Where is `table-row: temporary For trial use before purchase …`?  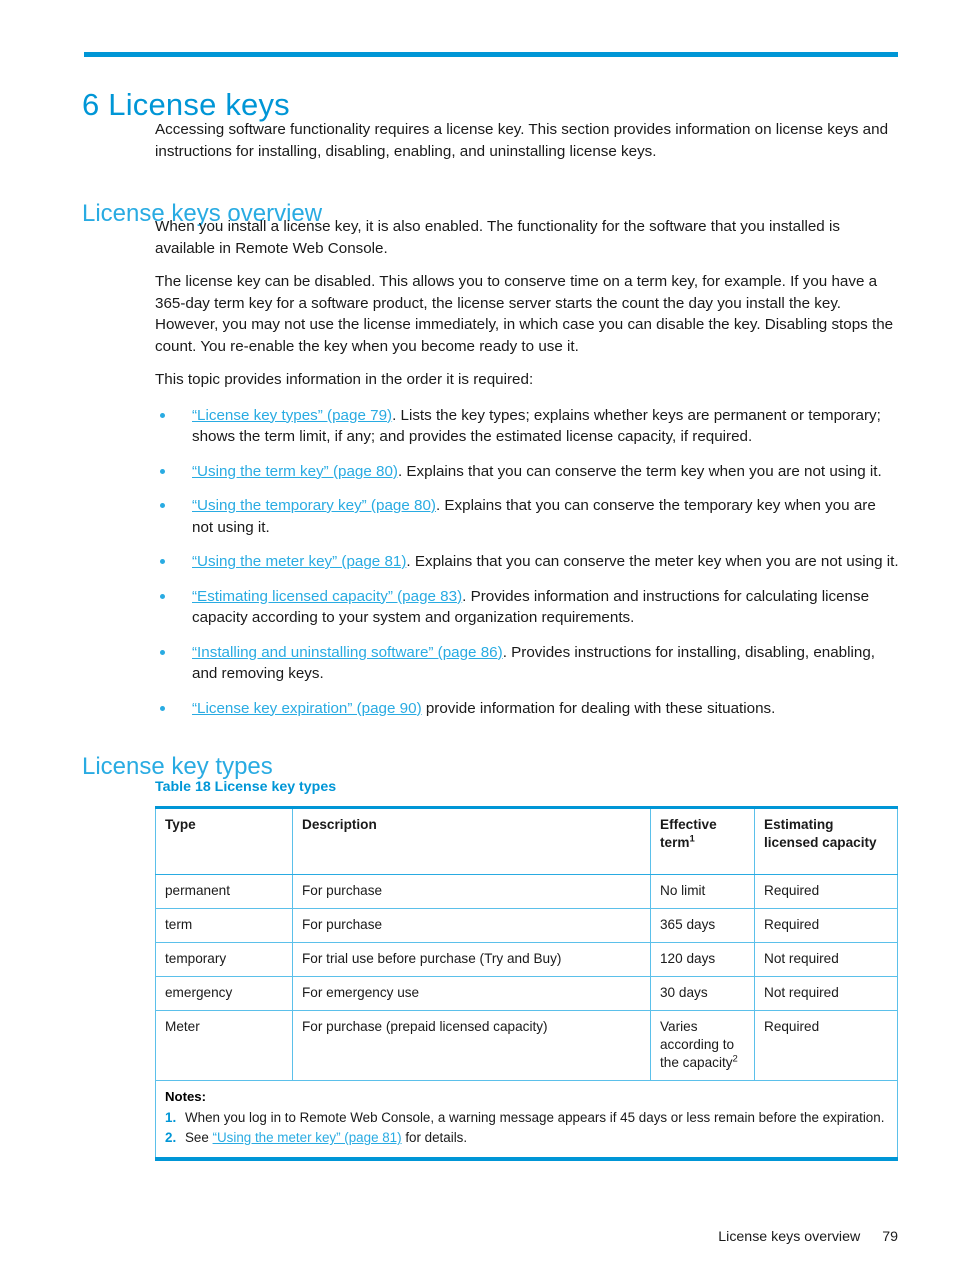 table-row: temporary For trial use before purchase … is located at coordinates (526, 959).